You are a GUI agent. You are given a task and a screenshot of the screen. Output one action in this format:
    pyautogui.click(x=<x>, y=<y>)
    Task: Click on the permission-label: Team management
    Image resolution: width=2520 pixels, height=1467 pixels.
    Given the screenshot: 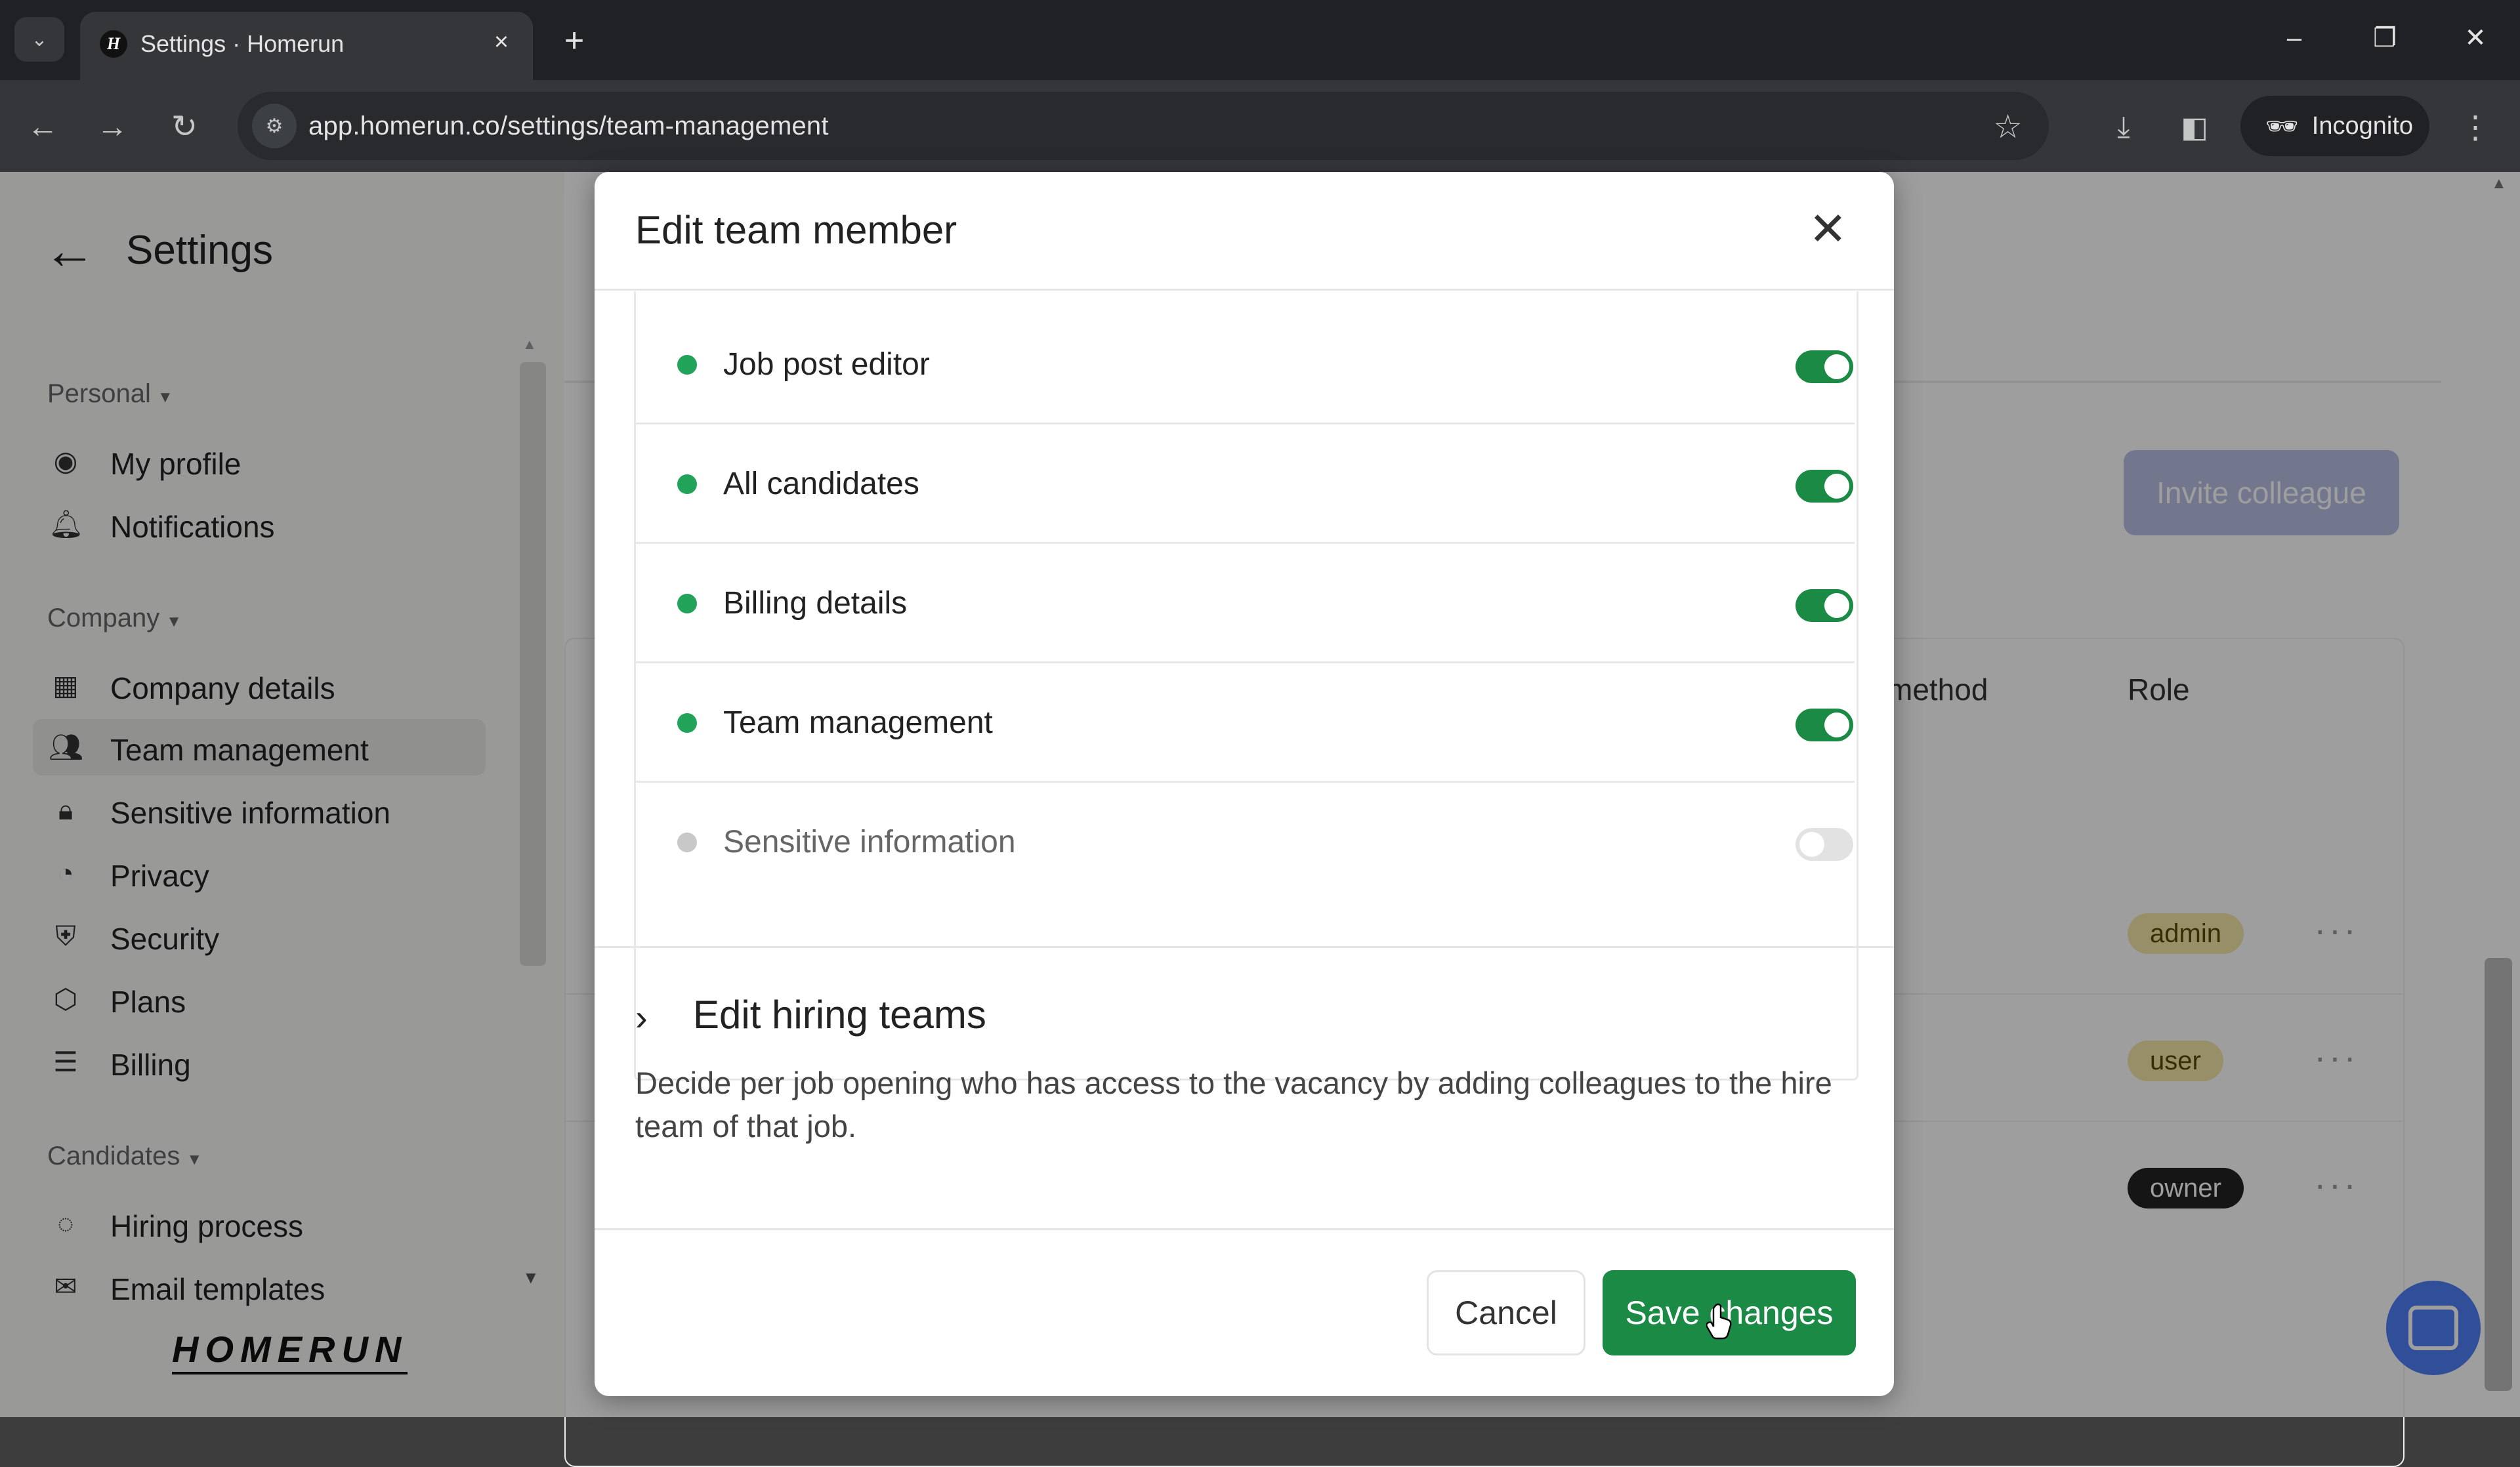 What is the action you would take?
    pyautogui.click(x=858, y=722)
    